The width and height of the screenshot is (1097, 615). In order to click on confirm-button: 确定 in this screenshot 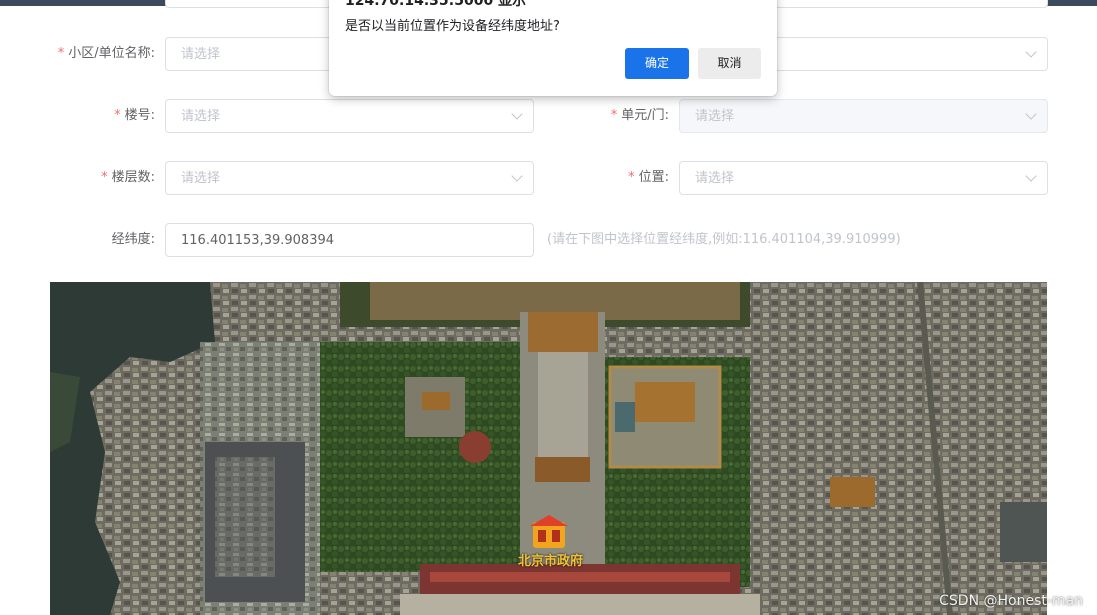, I will do `click(657, 63)`.